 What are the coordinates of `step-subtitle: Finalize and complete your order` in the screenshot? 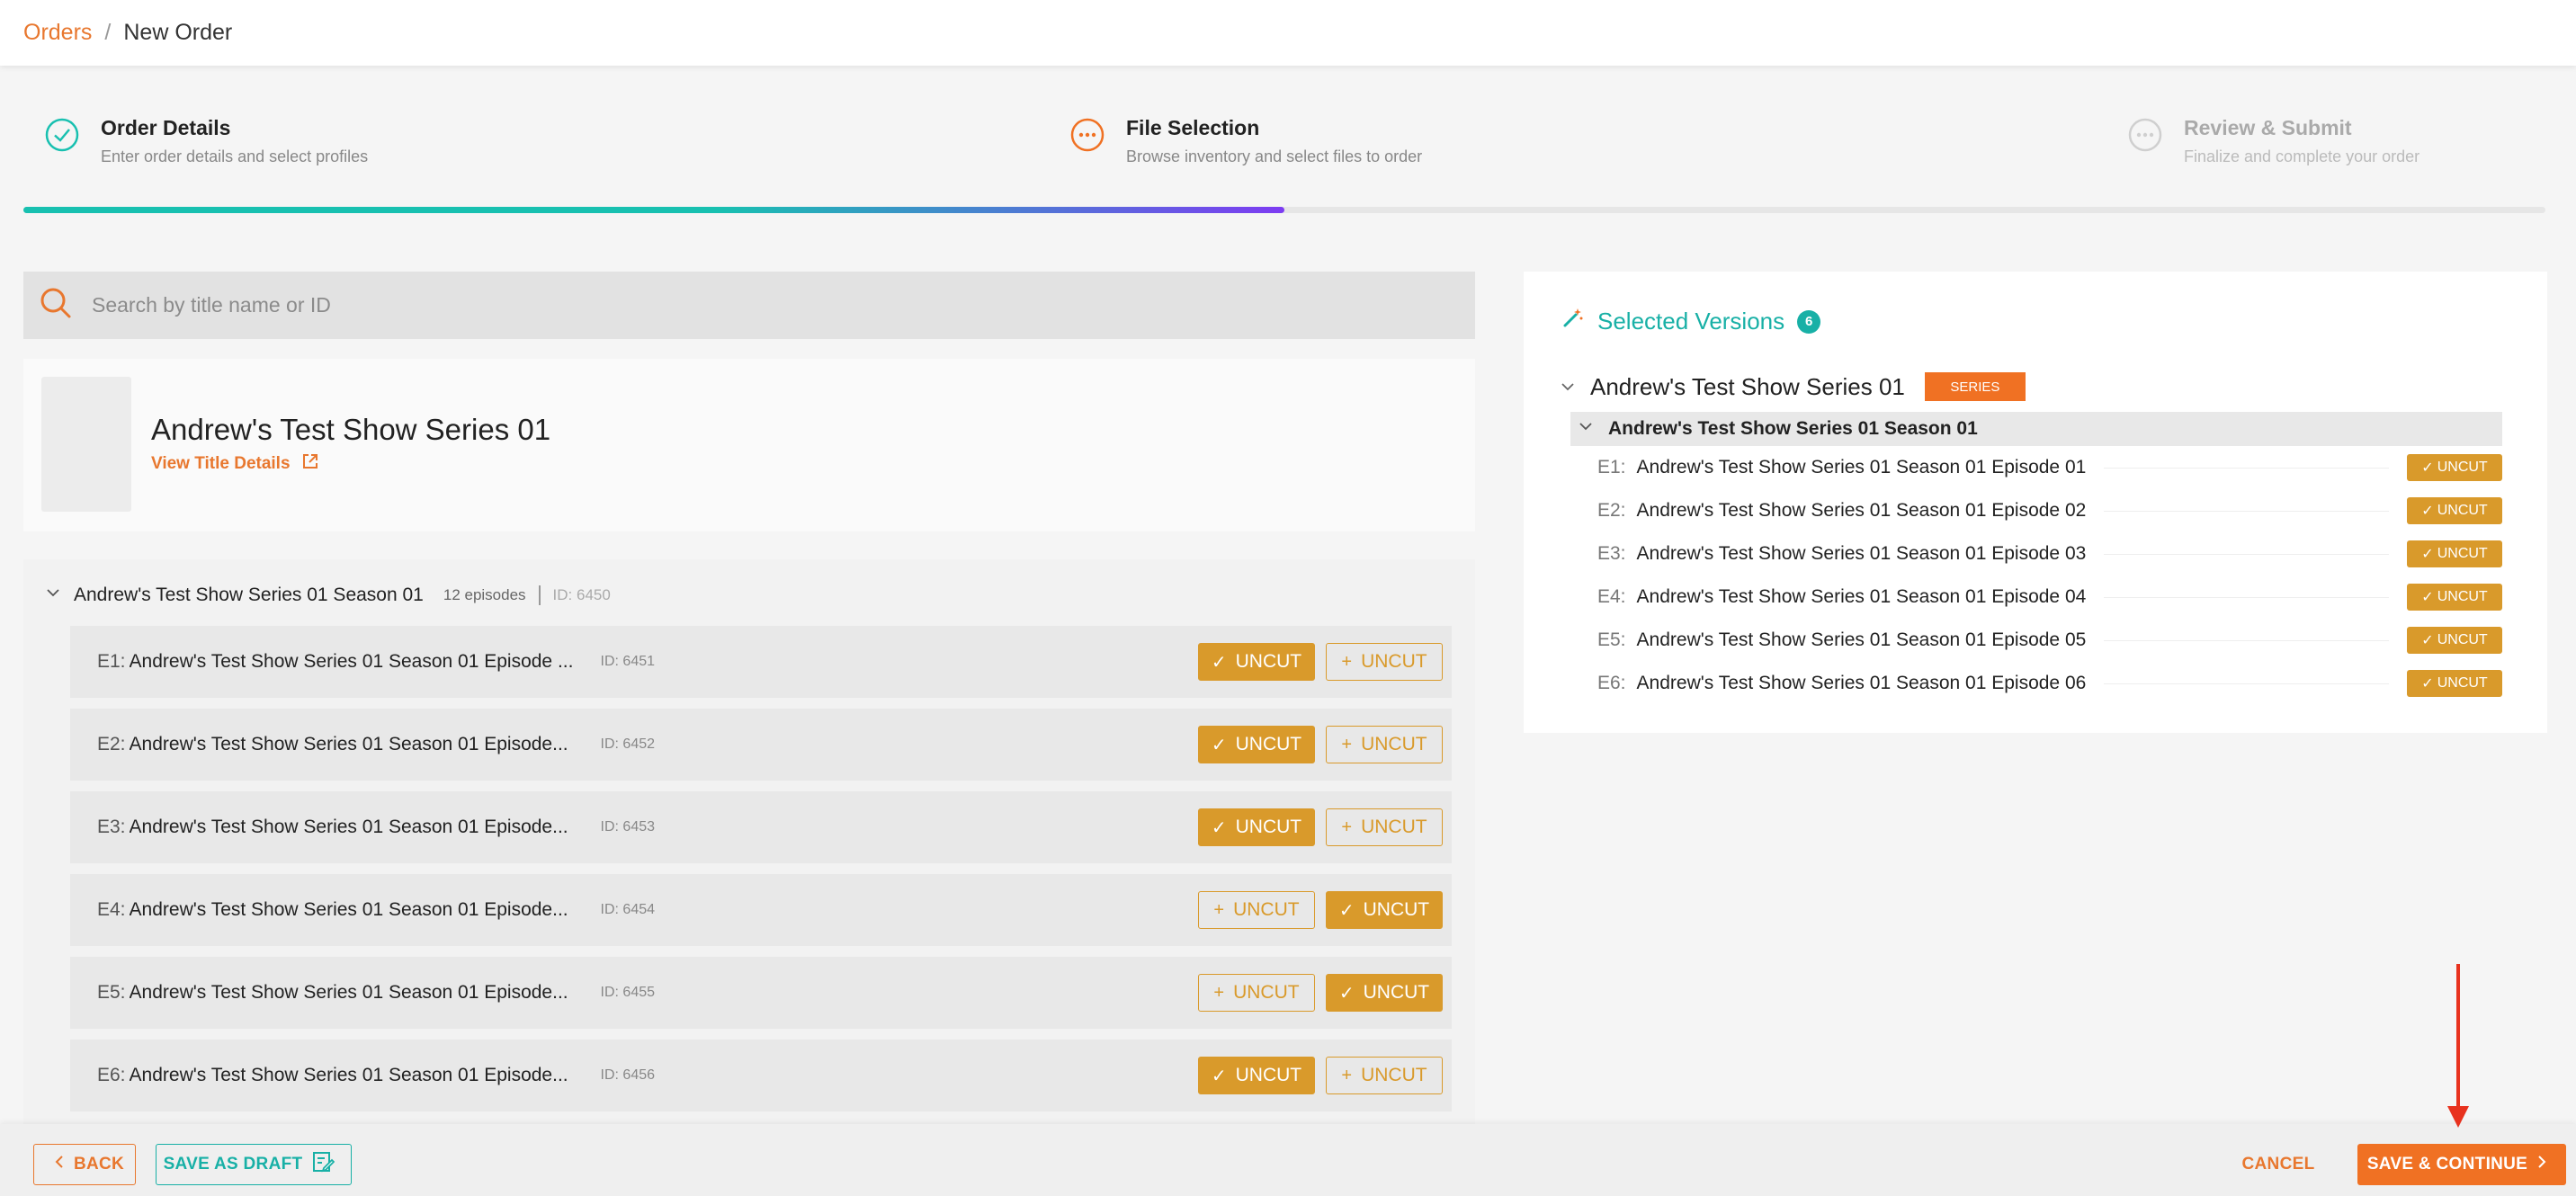 It's located at (2302, 156).